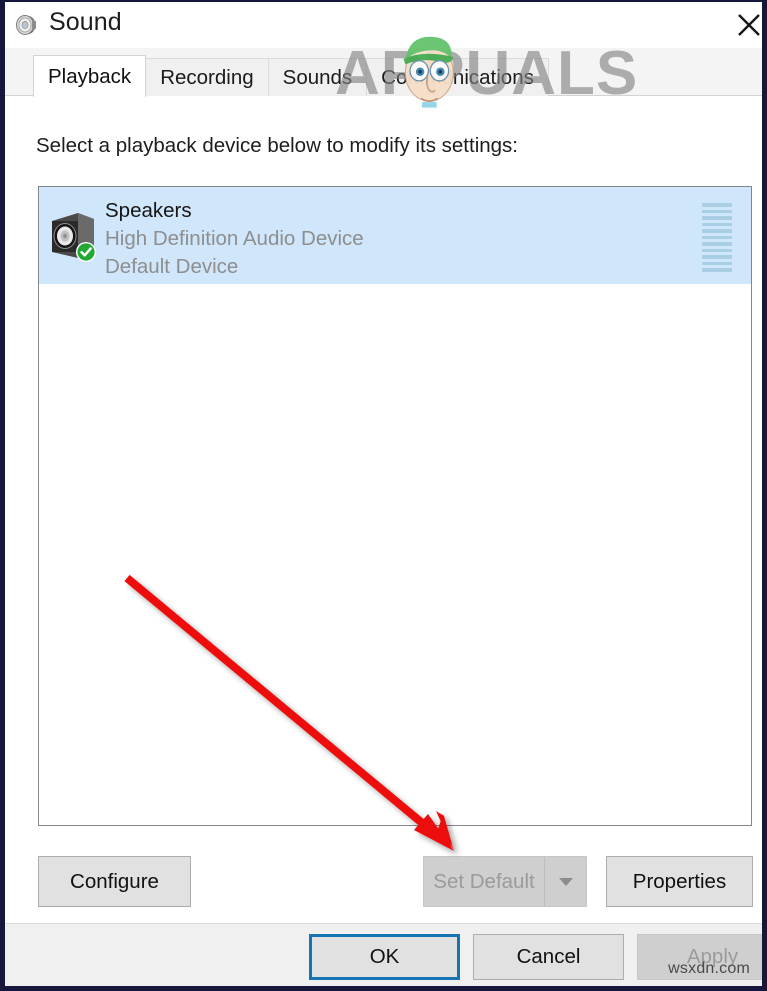 Image resolution: width=767 pixels, height=991 pixels. Describe the element at coordinates (712, 956) in the screenshot. I see `apply-button-label: Apply` at that location.